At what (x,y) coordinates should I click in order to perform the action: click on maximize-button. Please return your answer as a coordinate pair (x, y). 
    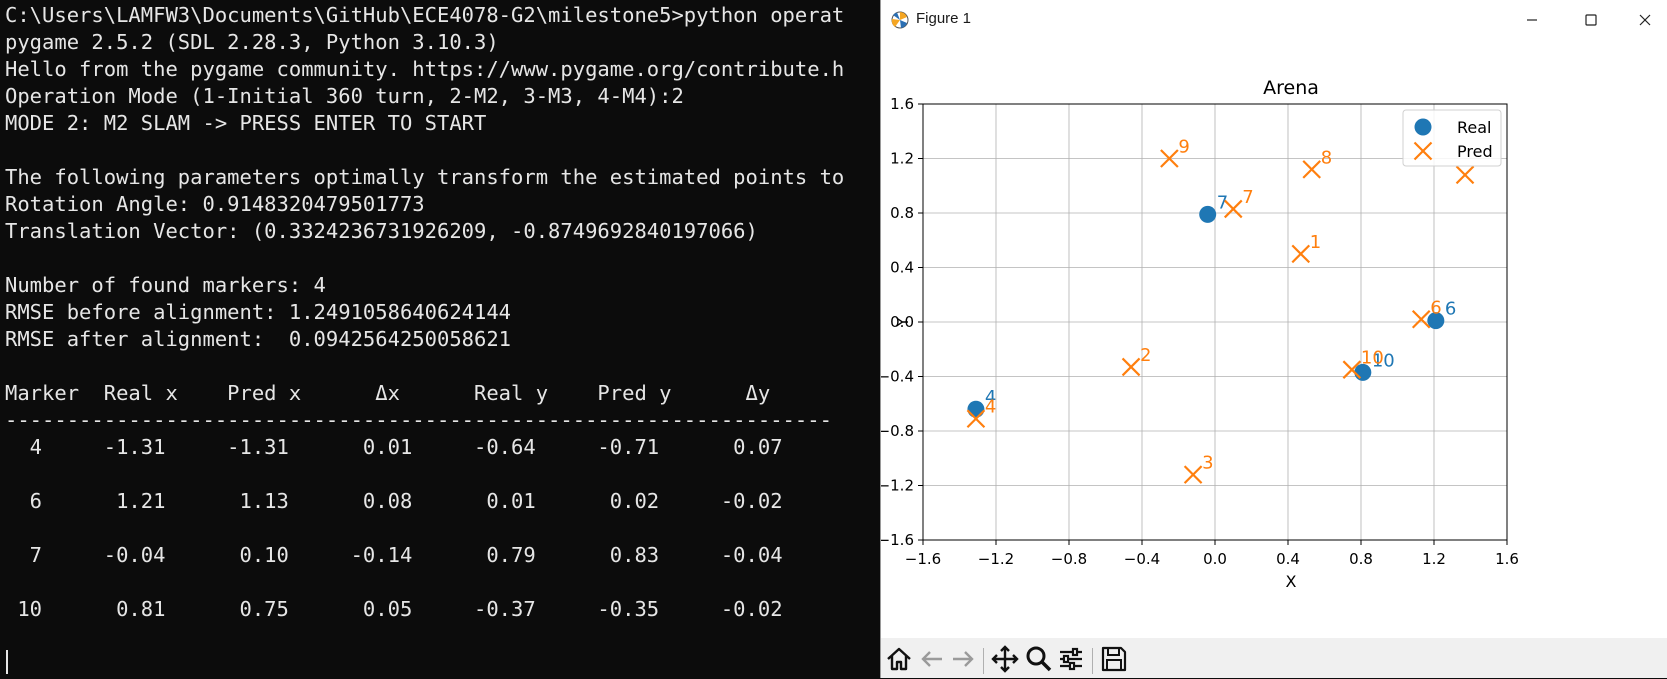
    Looking at the image, I should click on (1591, 20).